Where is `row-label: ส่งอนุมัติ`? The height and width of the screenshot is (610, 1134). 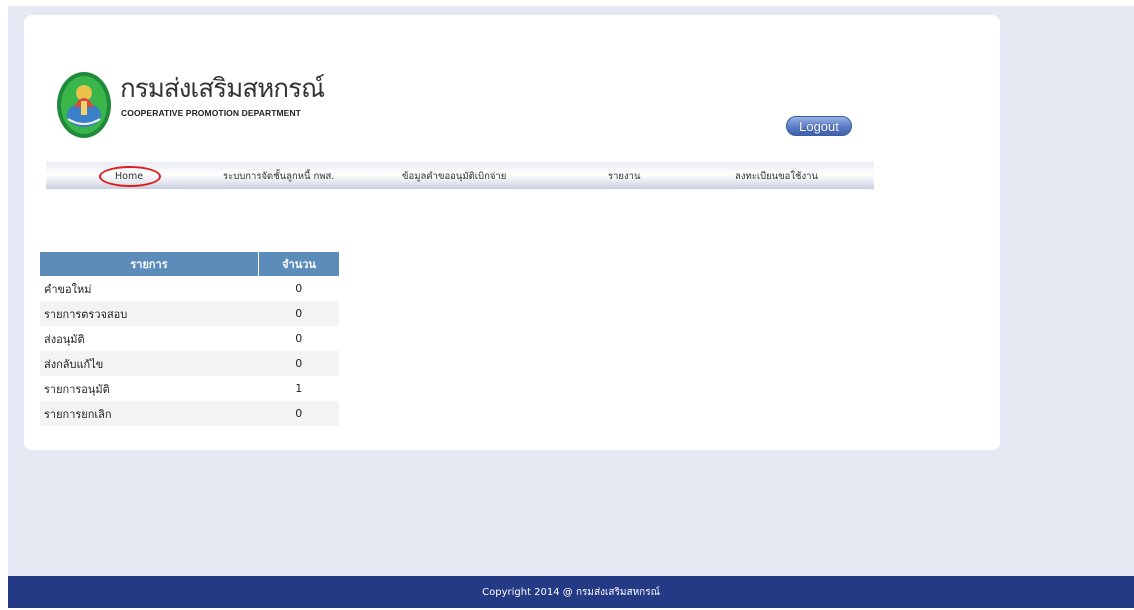 row-label: ส่งอนุมัติ is located at coordinates (64, 339).